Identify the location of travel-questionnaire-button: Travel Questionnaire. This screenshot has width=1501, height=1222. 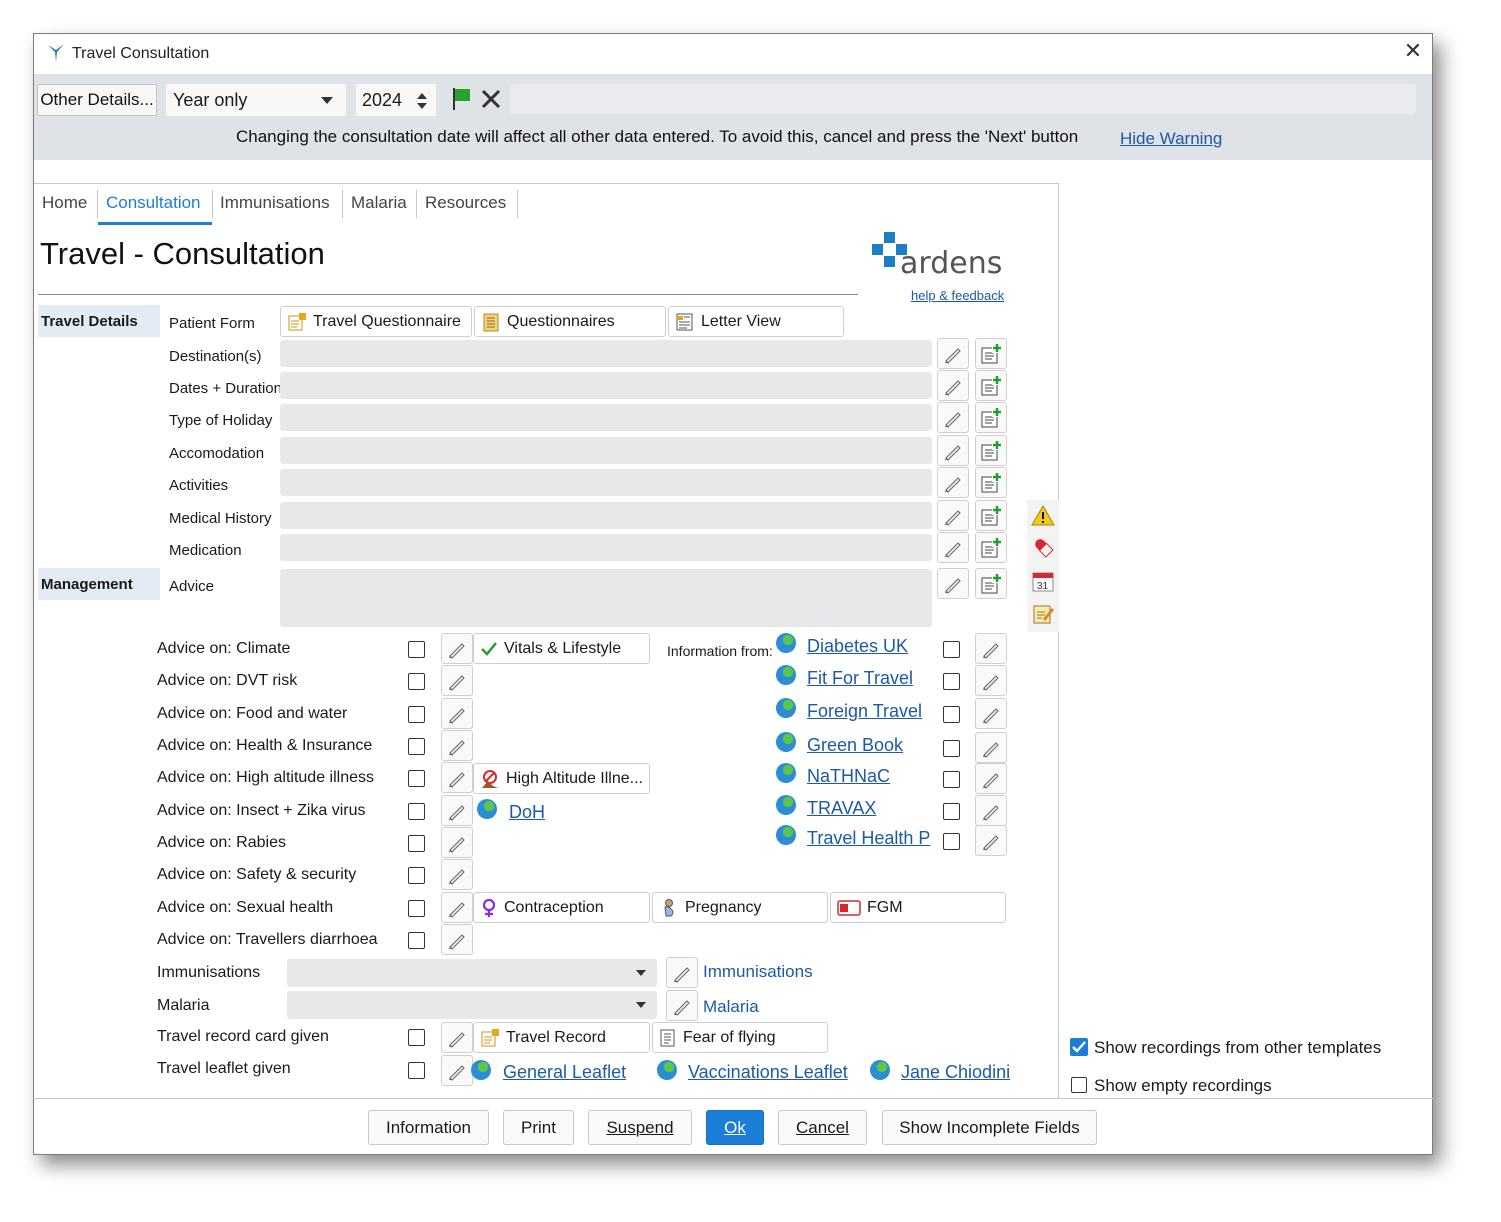
(376, 321).